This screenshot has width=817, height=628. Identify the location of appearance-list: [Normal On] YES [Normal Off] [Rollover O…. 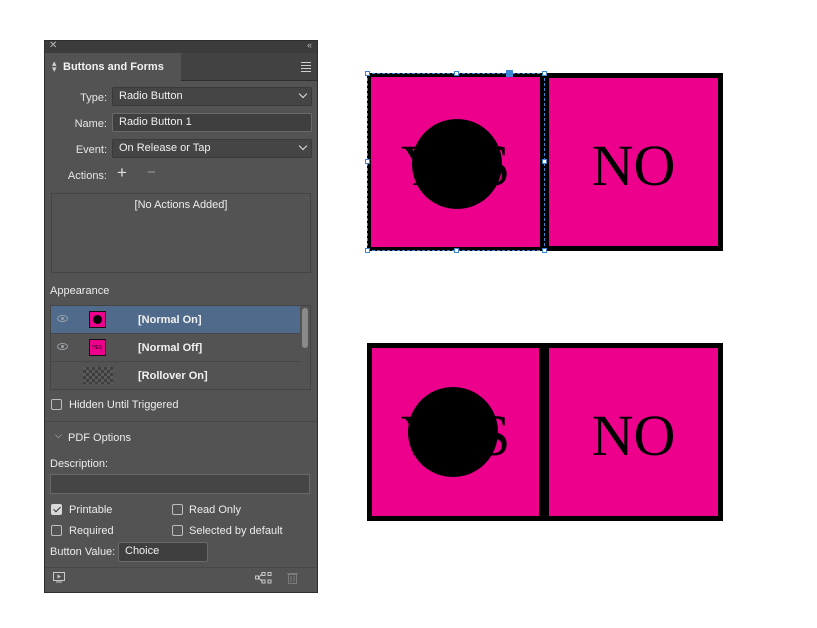
(180, 347).